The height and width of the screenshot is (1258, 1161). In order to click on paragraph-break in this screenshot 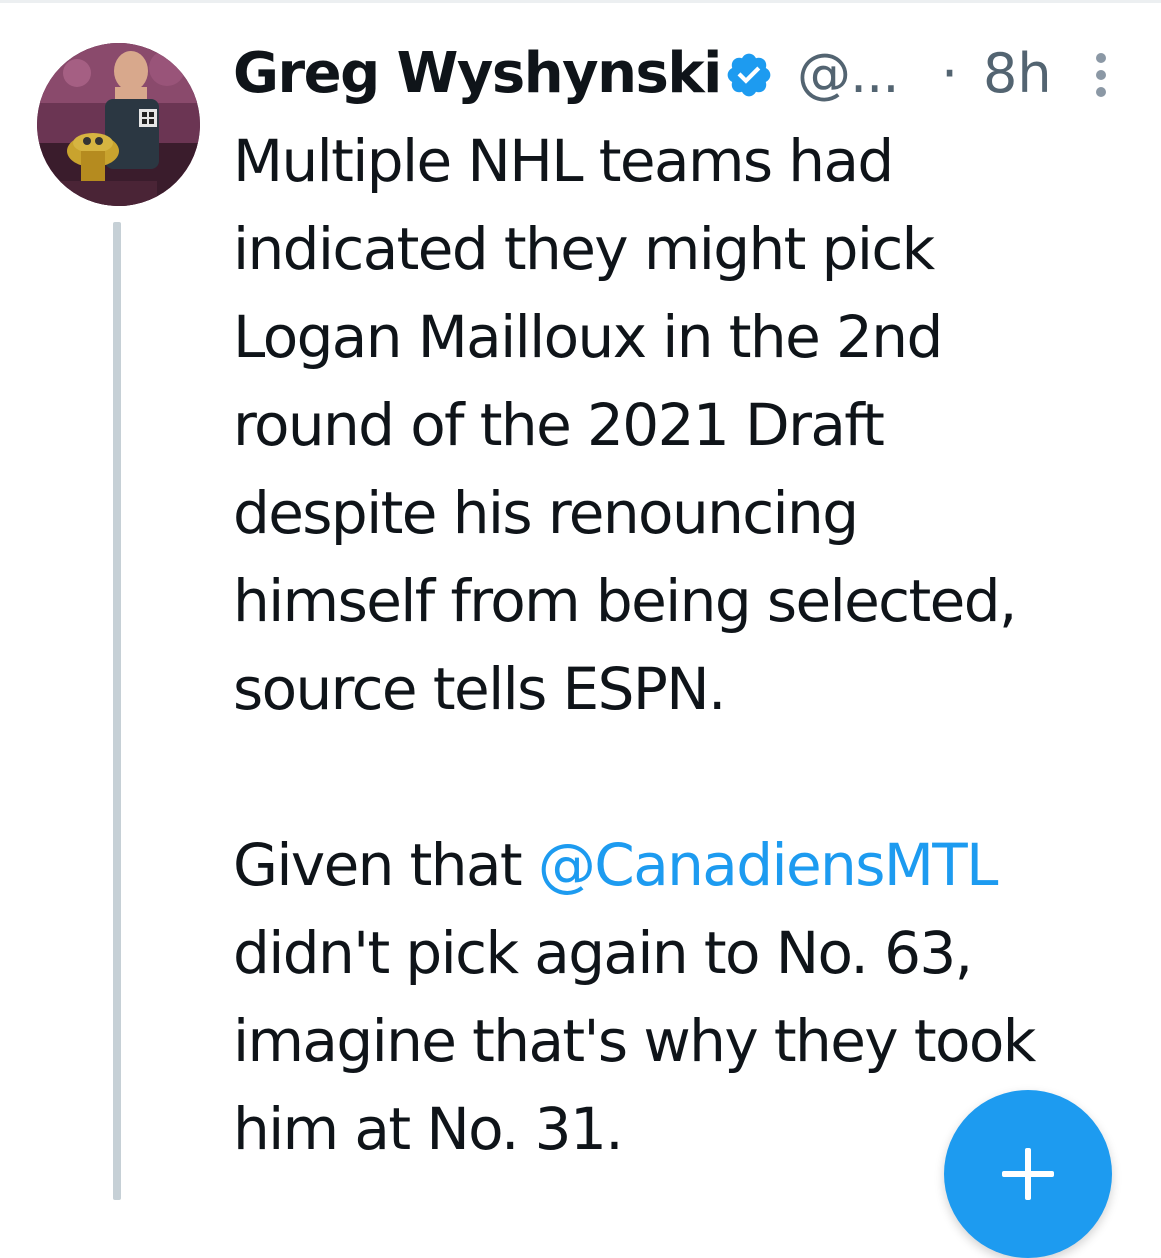, I will do `click(683, 777)`.